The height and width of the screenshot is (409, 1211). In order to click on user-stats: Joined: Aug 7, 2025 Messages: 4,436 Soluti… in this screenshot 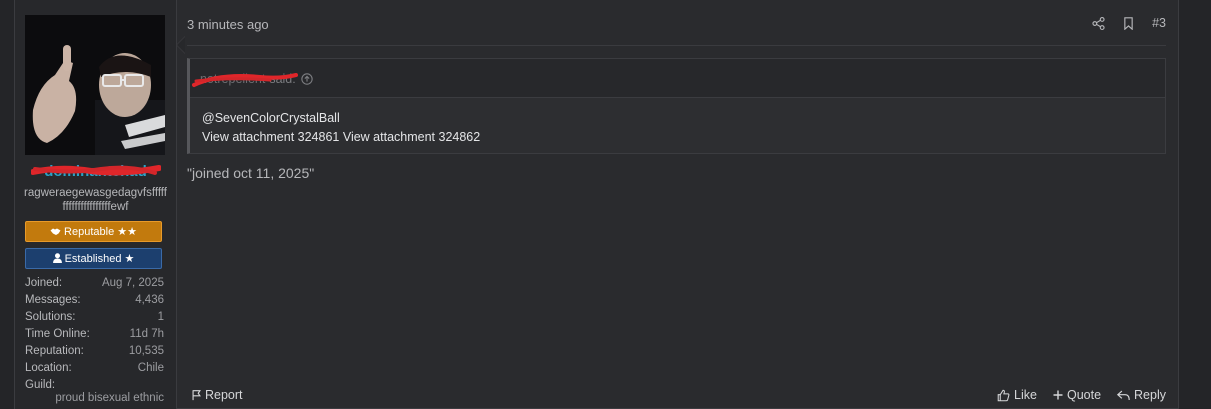, I will do `click(94, 334)`.